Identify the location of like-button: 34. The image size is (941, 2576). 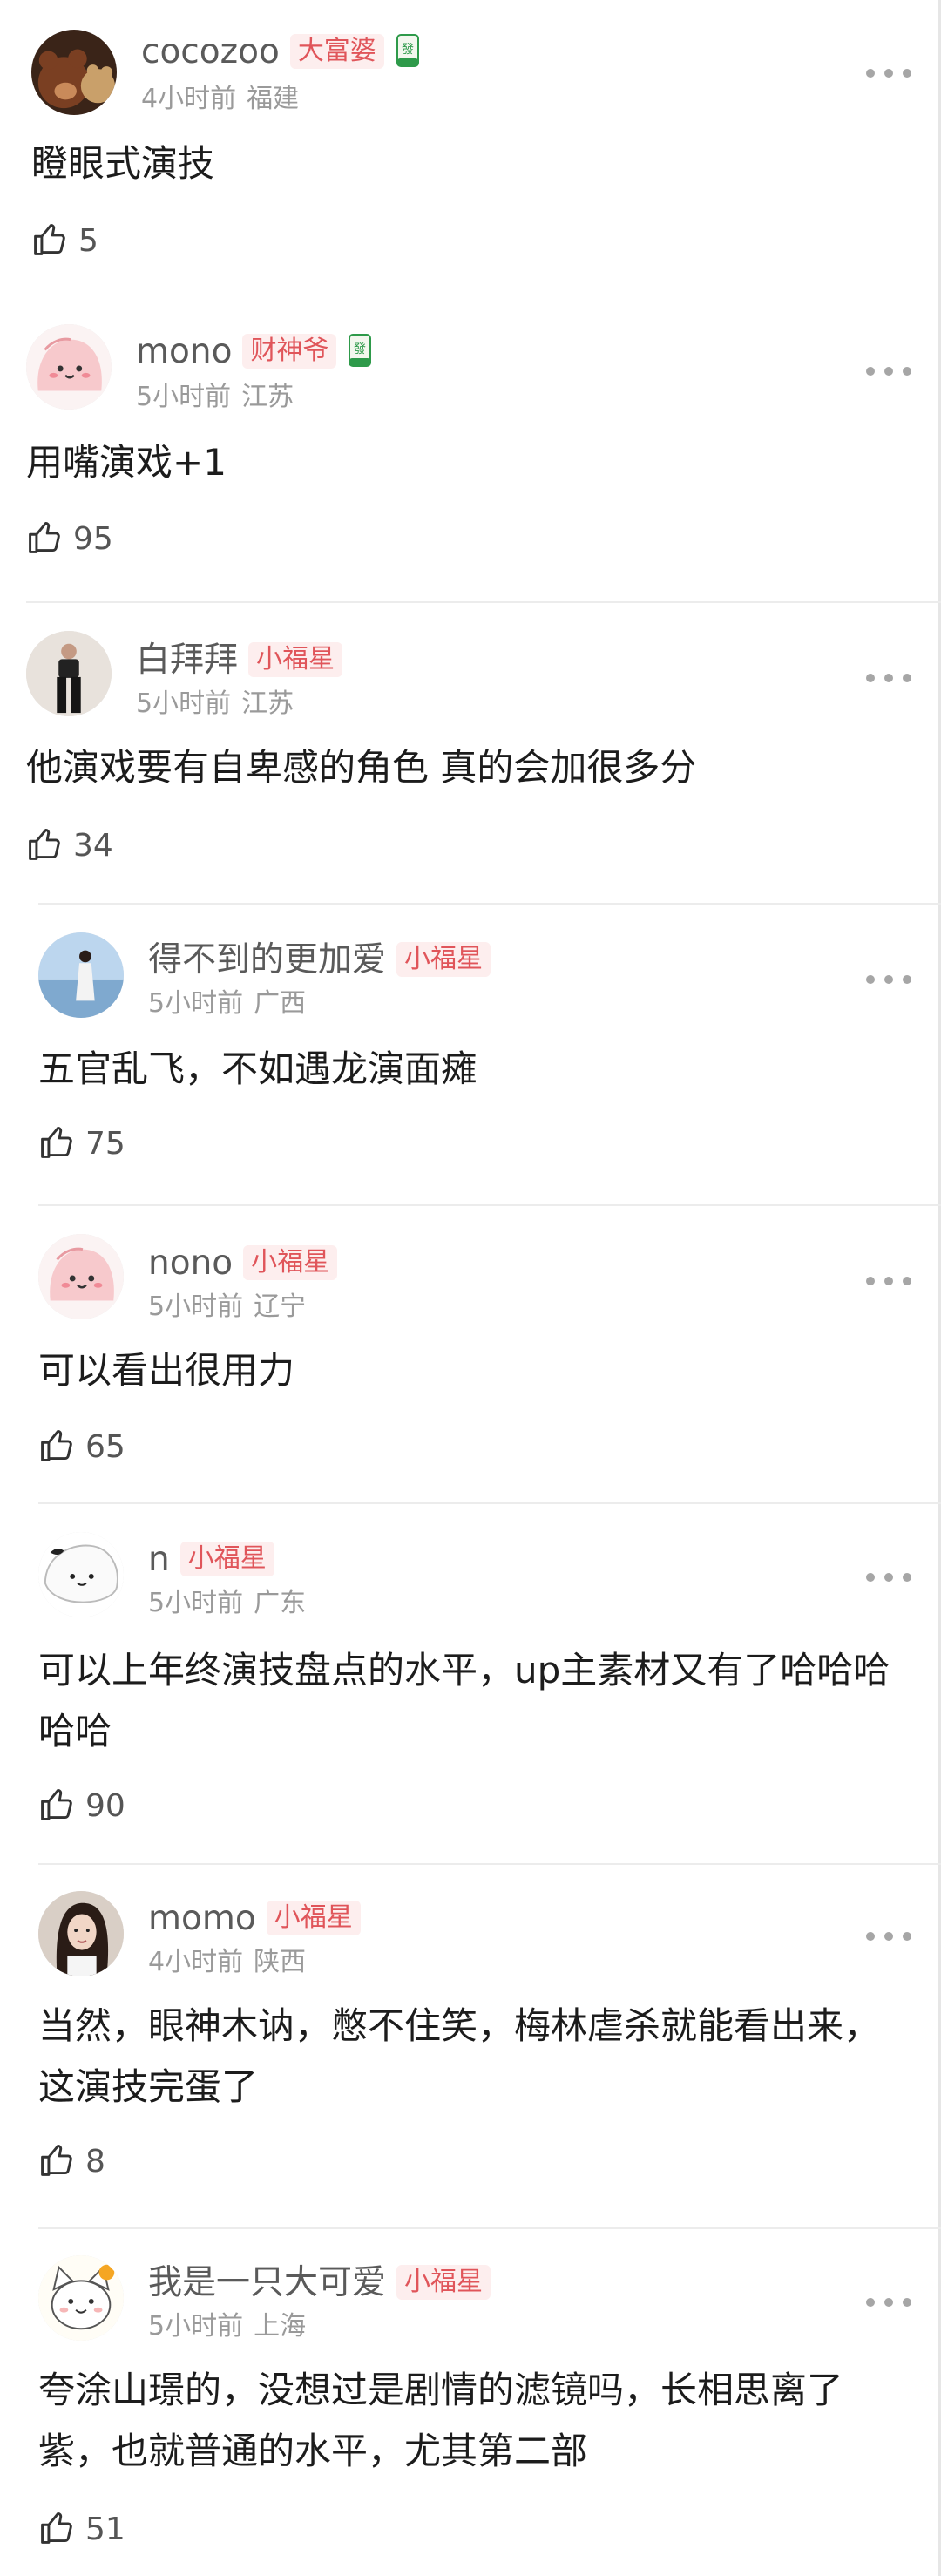
(69, 846).